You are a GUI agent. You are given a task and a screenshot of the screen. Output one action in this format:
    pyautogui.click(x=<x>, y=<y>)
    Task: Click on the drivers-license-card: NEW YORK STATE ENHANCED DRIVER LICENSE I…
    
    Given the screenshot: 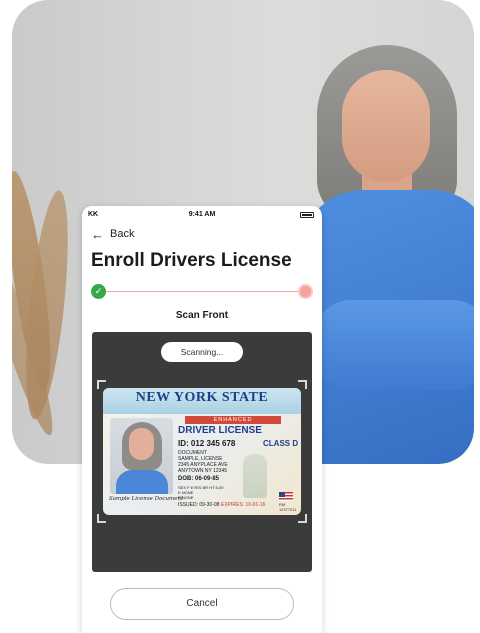 What is the action you would take?
    pyautogui.click(x=202, y=451)
    